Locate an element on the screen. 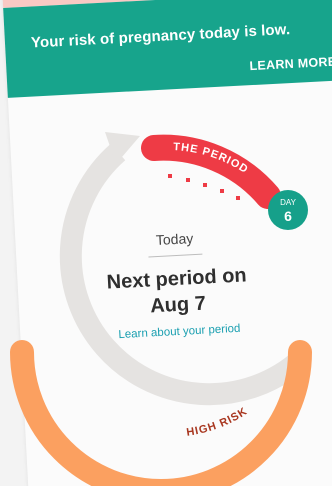 This screenshot has width=332, height=486. day-badge: DAY 6 is located at coordinates (288, 210).